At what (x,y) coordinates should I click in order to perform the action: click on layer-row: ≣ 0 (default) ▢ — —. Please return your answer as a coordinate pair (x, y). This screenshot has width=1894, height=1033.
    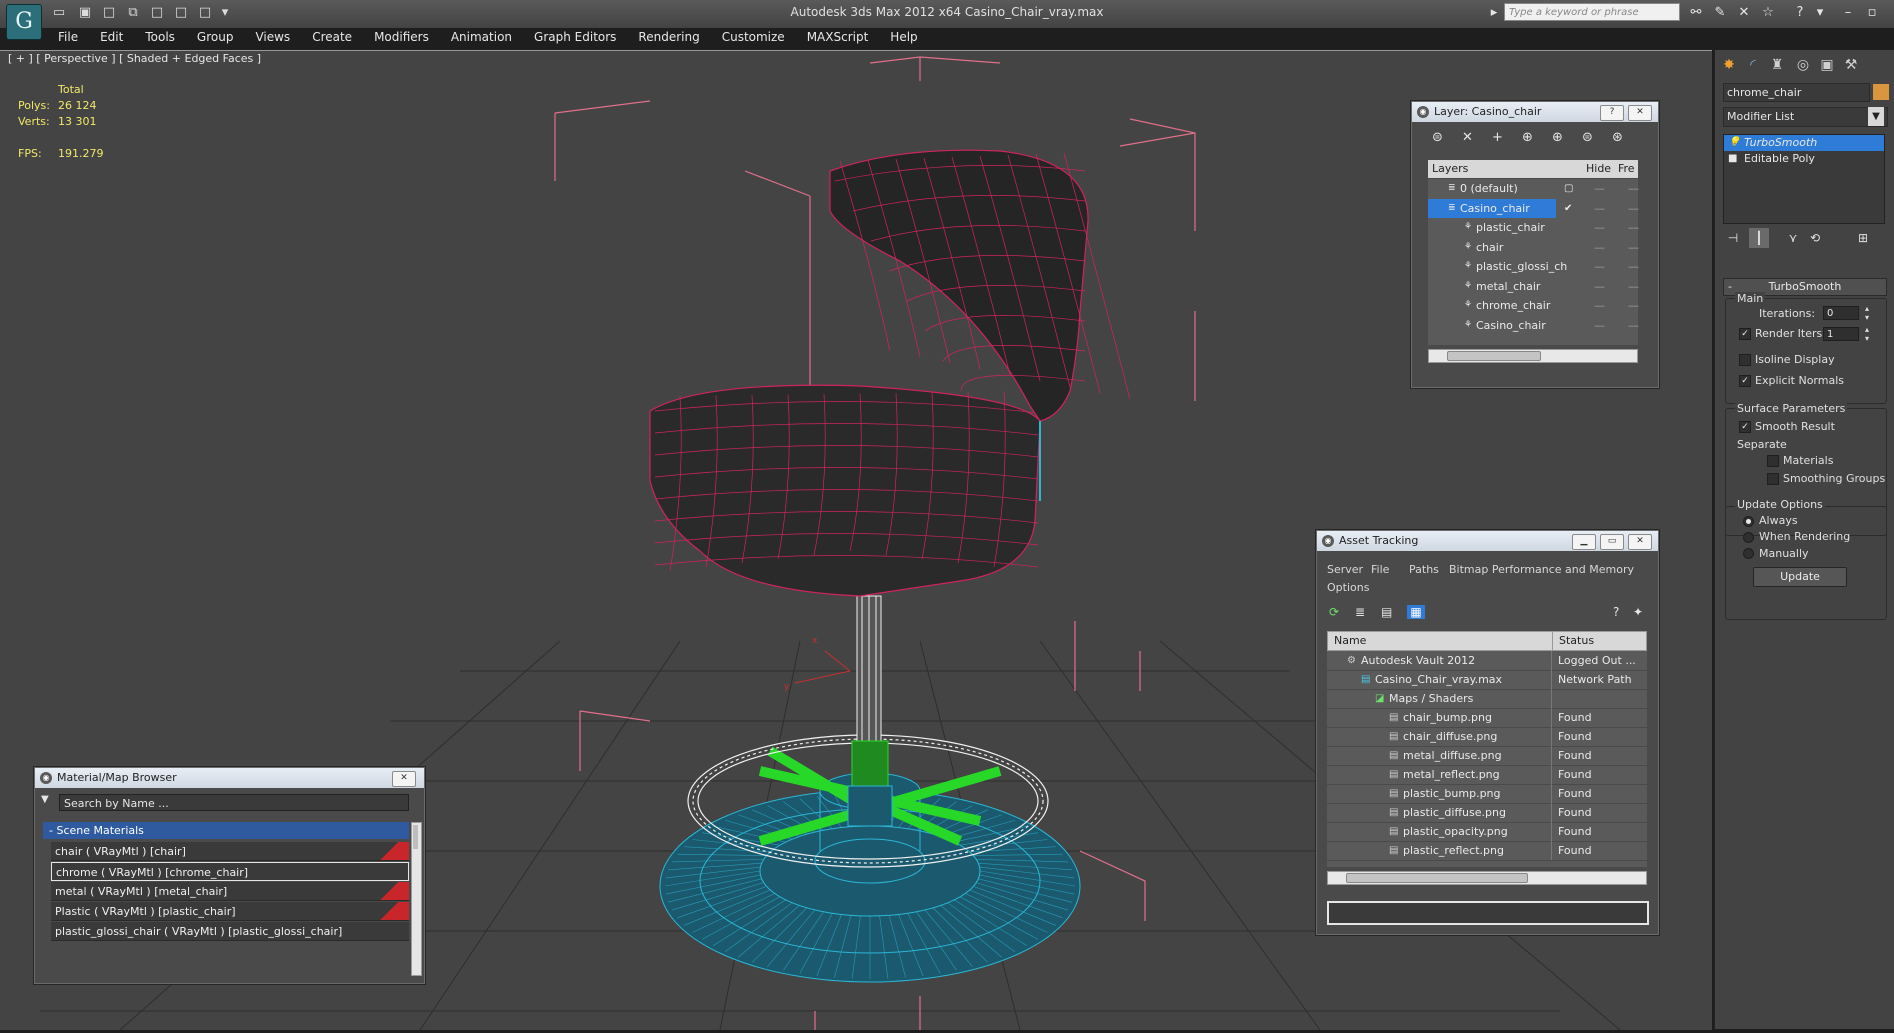
    Looking at the image, I should click on (1533, 188).